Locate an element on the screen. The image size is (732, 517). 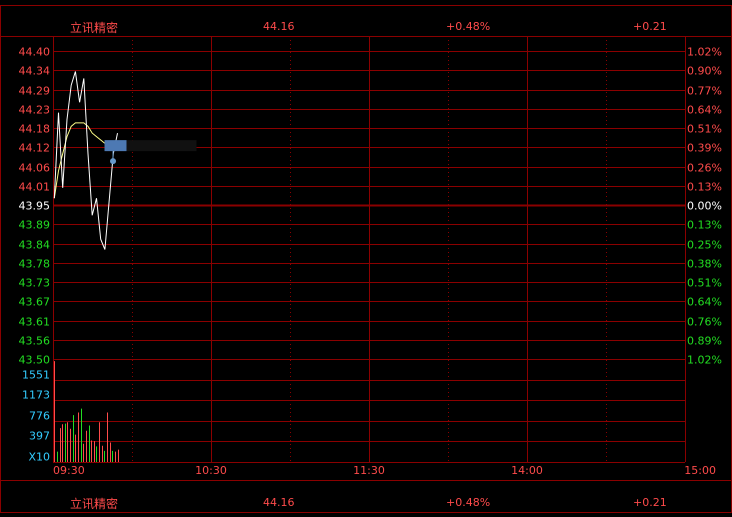
price-tick-label: 43.61 is located at coordinates (35, 322).